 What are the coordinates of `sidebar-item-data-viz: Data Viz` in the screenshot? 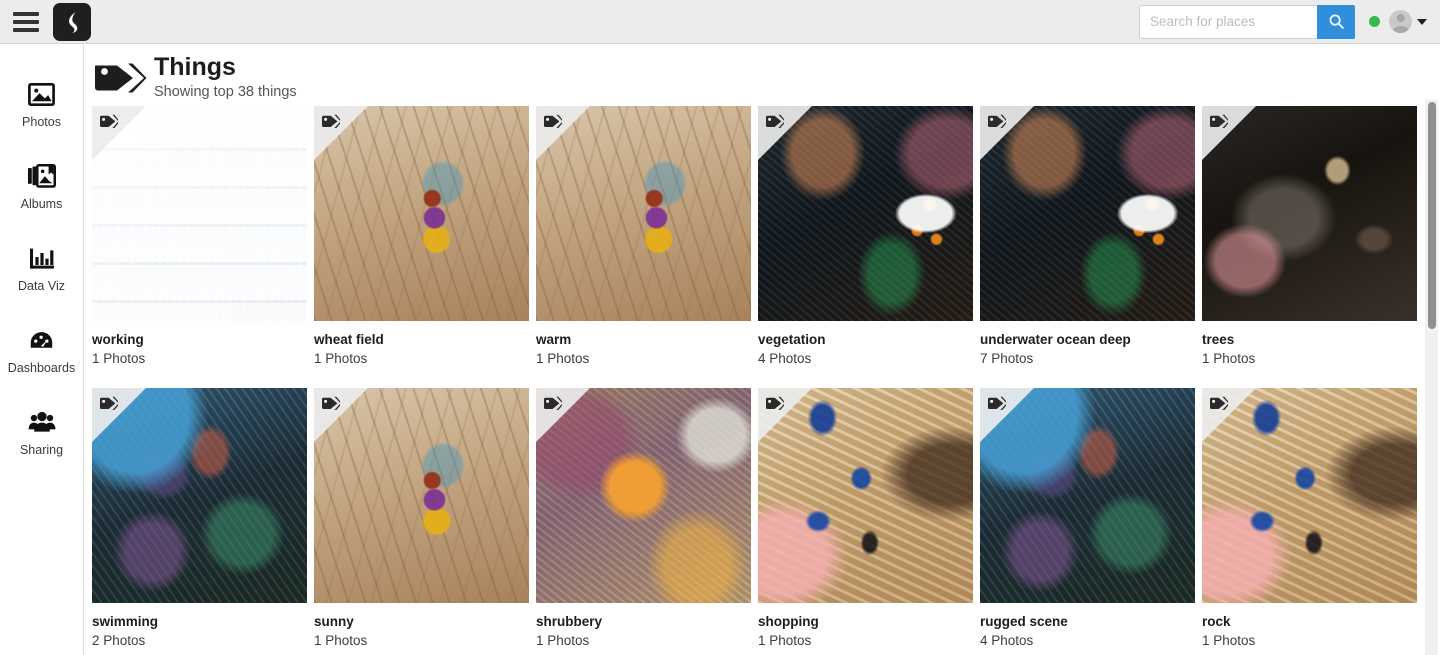 It's located at (41, 268).